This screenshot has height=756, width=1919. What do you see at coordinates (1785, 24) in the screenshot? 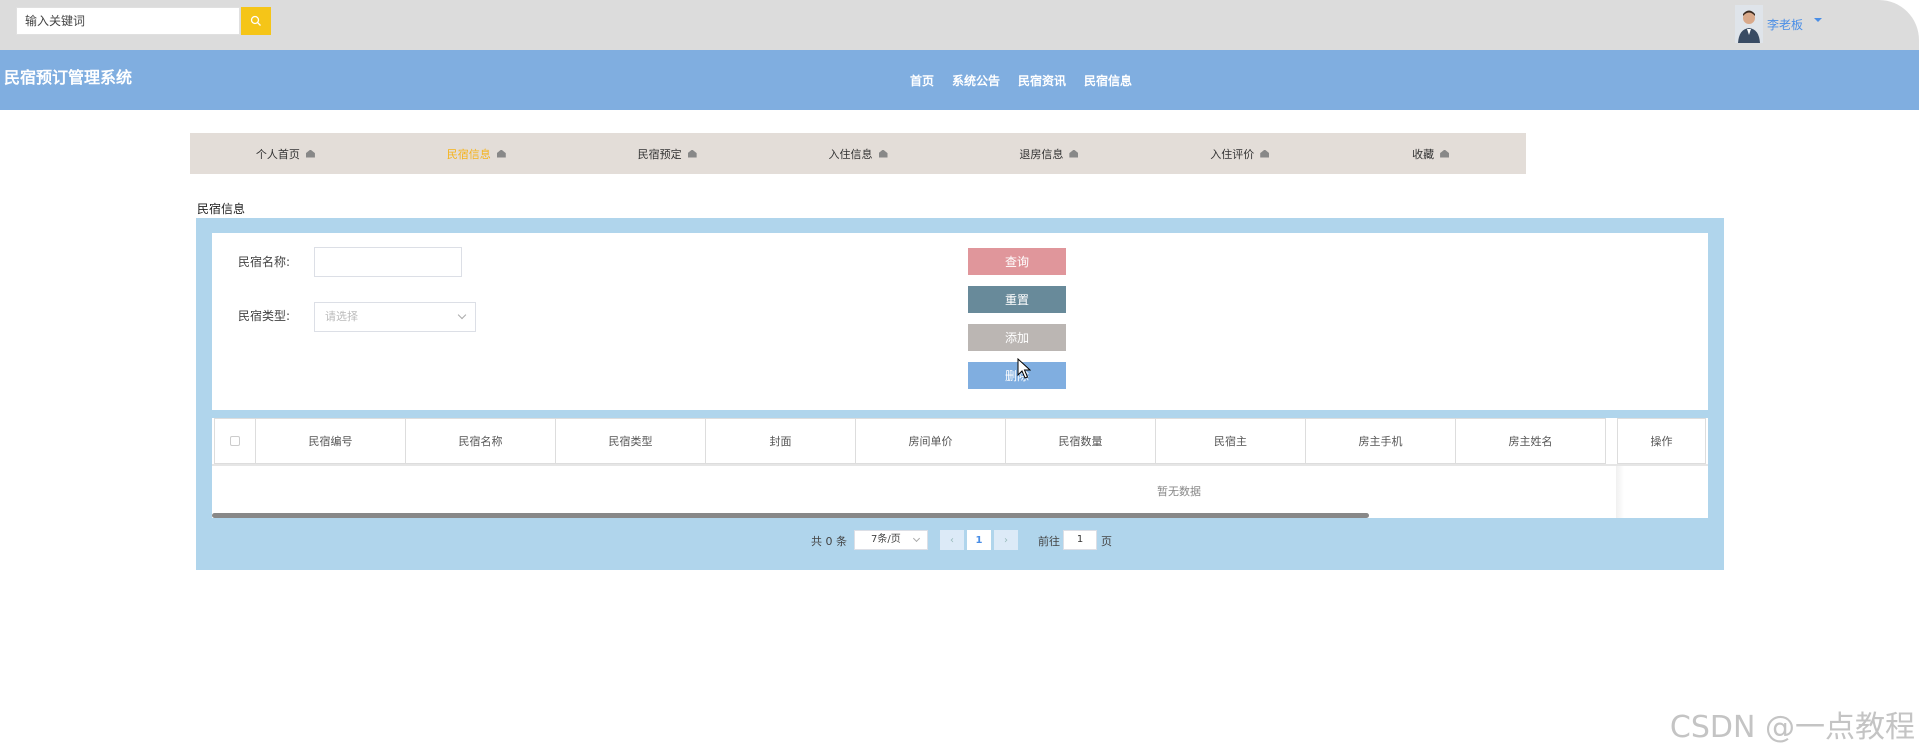
I see `user-name: 李老板` at bounding box center [1785, 24].